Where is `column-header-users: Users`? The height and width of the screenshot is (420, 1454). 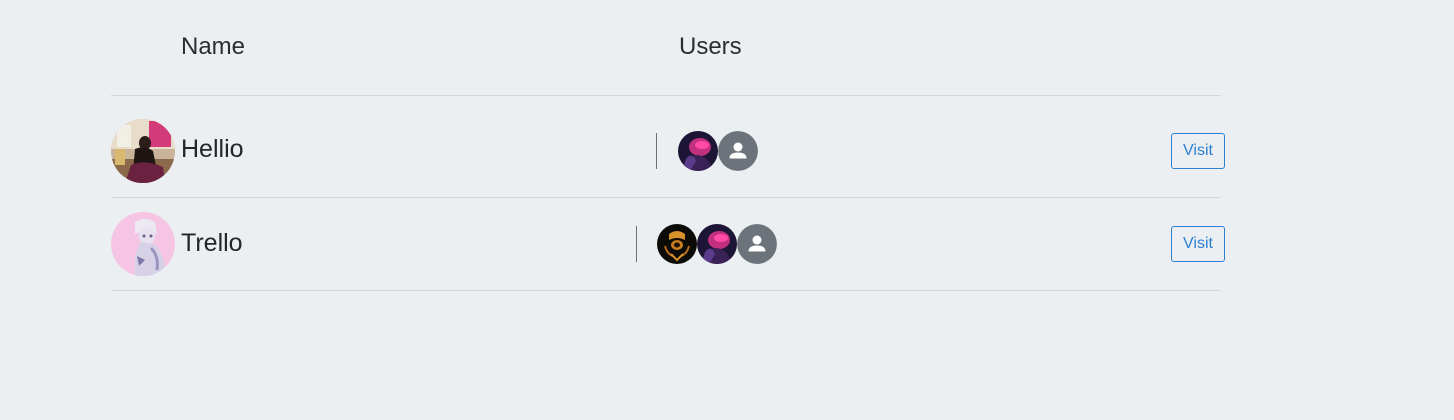 column-header-users: Users is located at coordinates (710, 46).